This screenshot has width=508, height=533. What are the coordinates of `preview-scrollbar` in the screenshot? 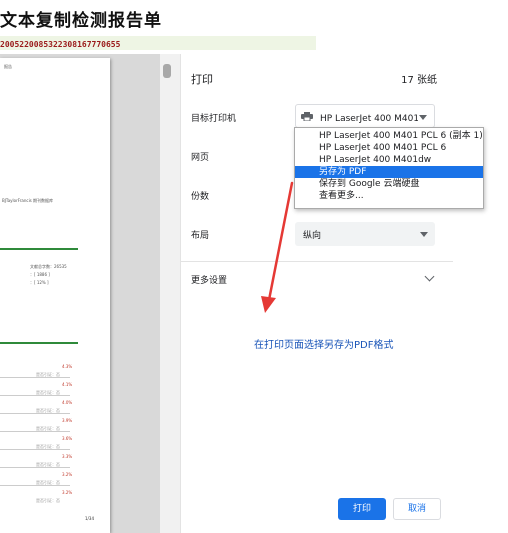 It's located at (170, 293).